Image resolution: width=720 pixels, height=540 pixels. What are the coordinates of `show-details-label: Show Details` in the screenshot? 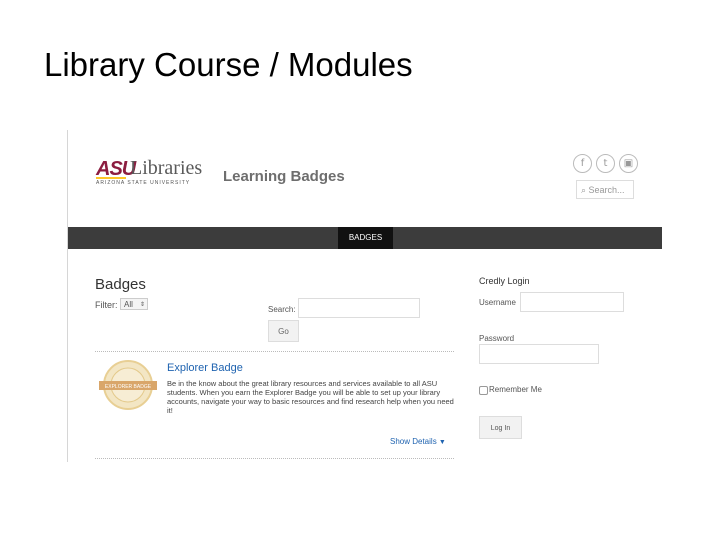 It's located at (413, 441).